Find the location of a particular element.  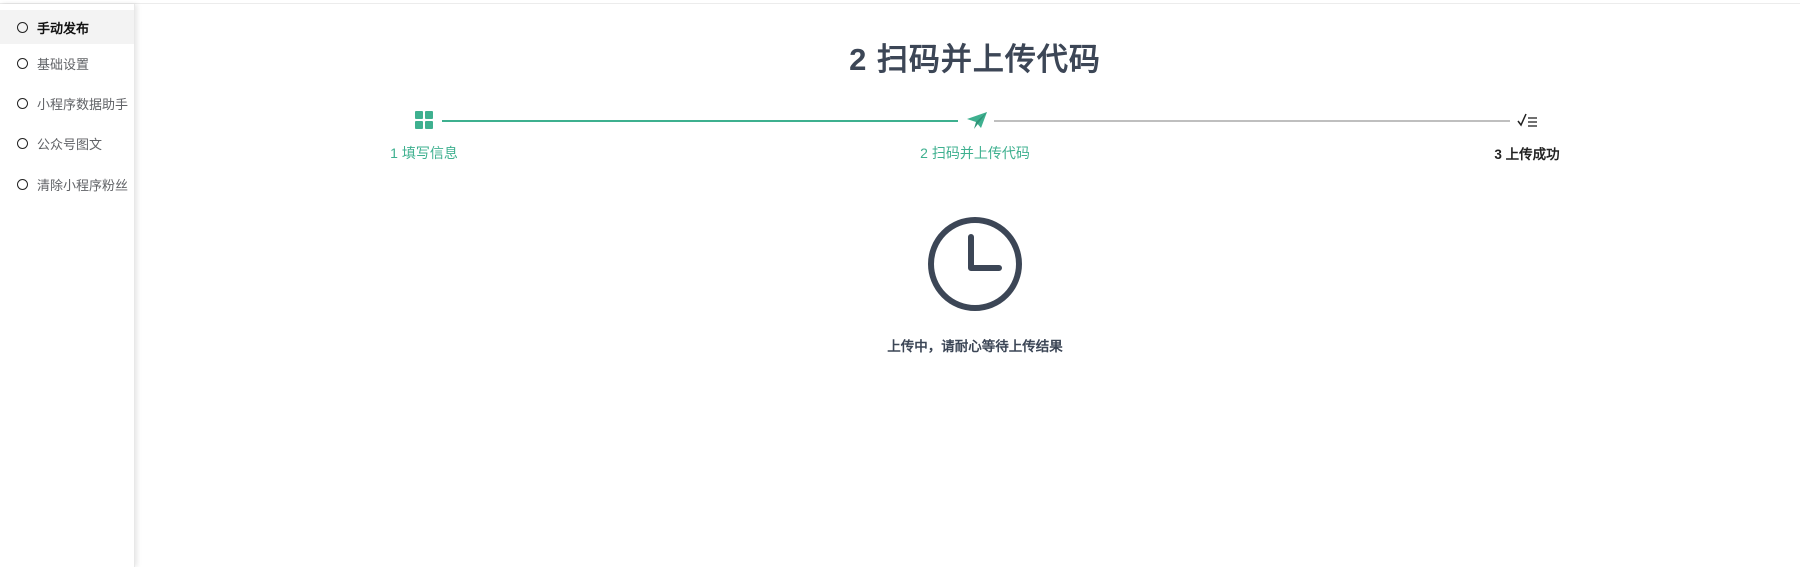

step-connector-done is located at coordinates (700, 121).